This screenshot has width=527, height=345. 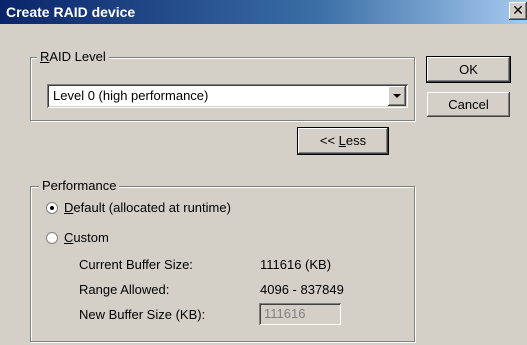 What do you see at coordinates (468, 104) in the screenshot?
I see `cancel-button: Cancel` at bounding box center [468, 104].